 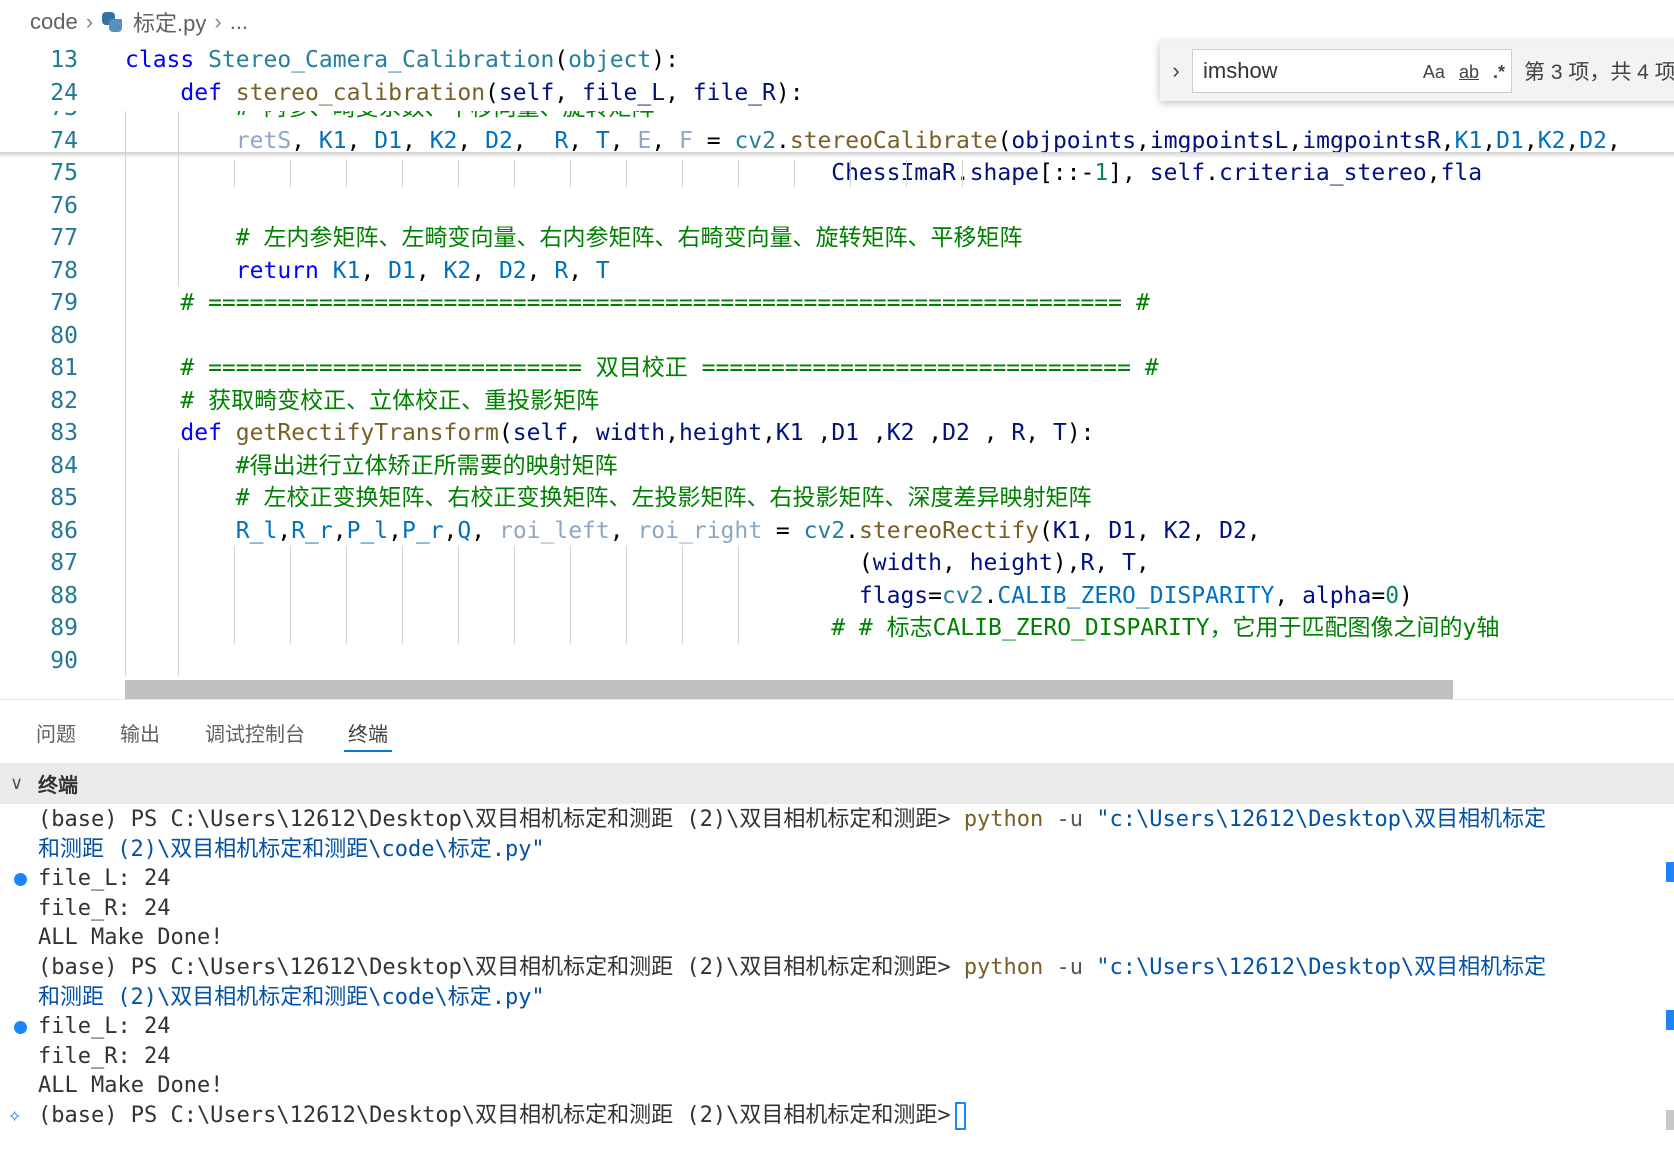 What do you see at coordinates (368, 751) in the screenshot?
I see `active-tab-indicator` at bounding box center [368, 751].